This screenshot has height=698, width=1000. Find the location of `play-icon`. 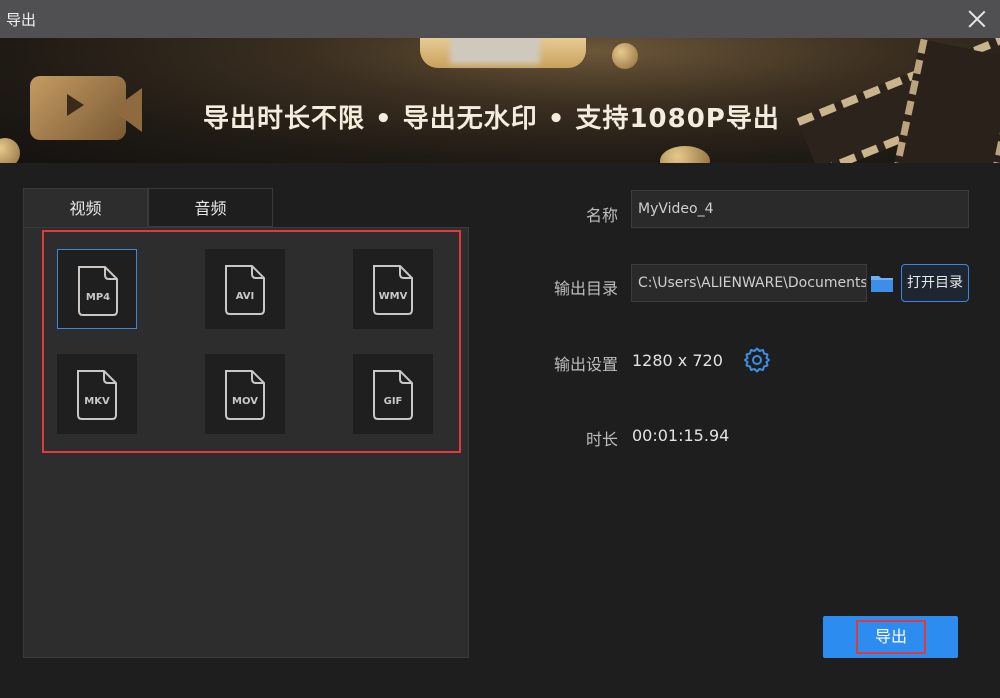

play-icon is located at coordinates (75, 105).